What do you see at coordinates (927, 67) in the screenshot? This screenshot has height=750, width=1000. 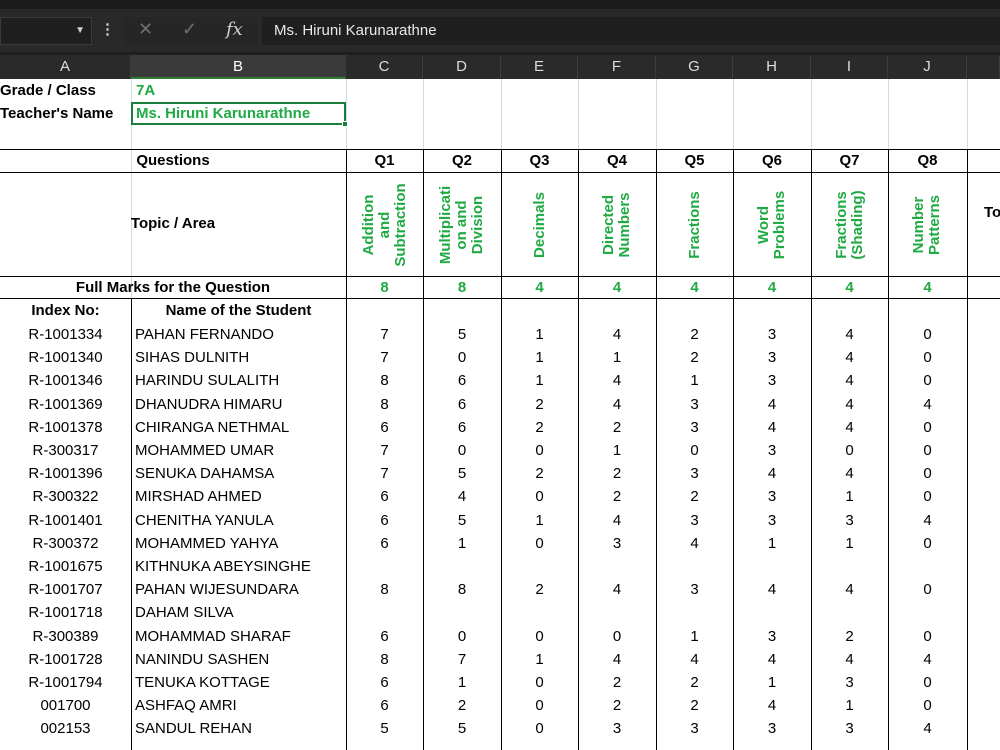 I see `column-header-j: J` at bounding box center [927, 67].